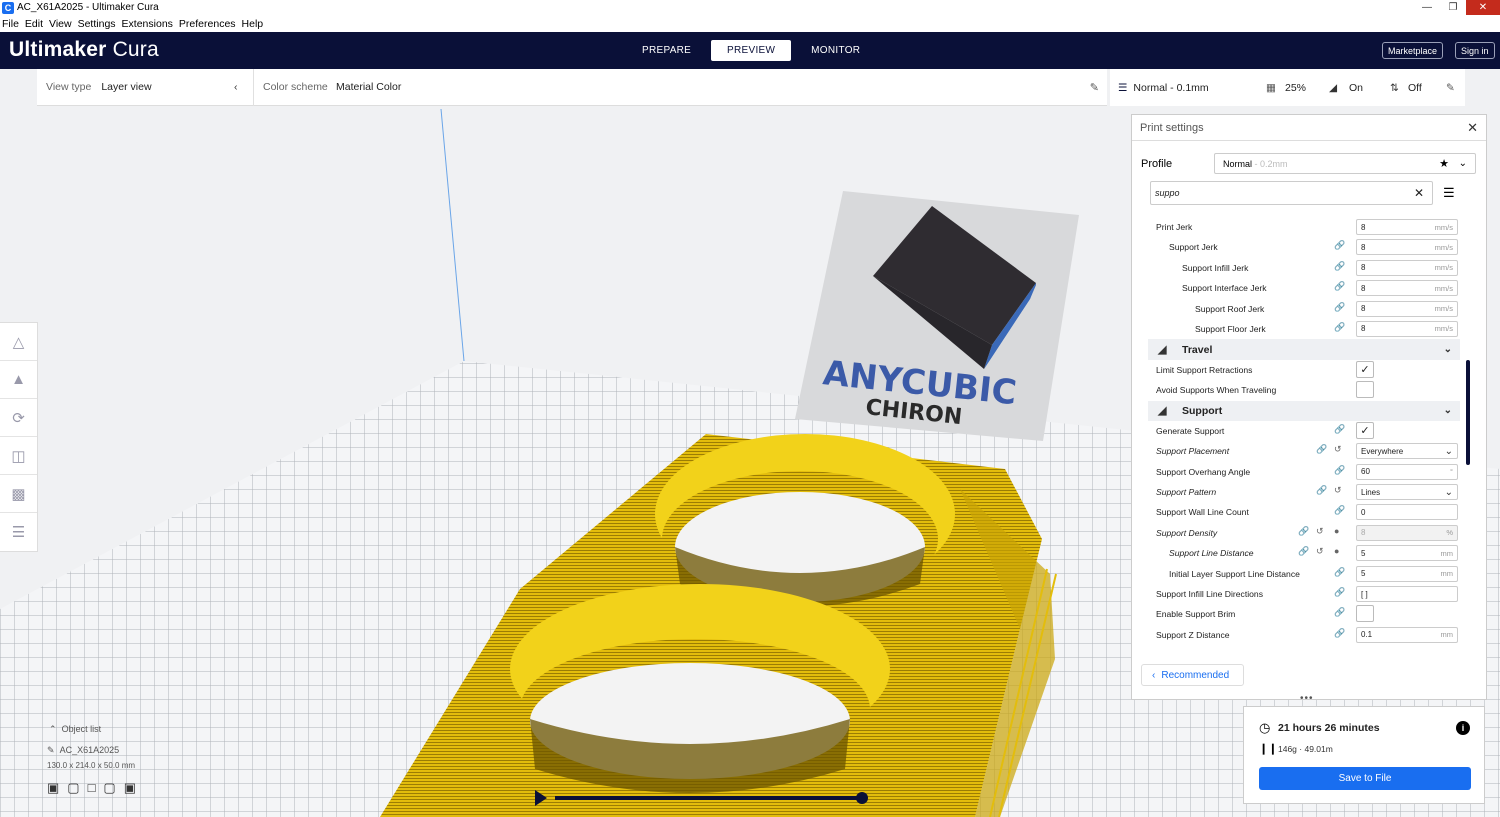  I want to click on edit-pencil-icon: ✎, so click(1450, 88).